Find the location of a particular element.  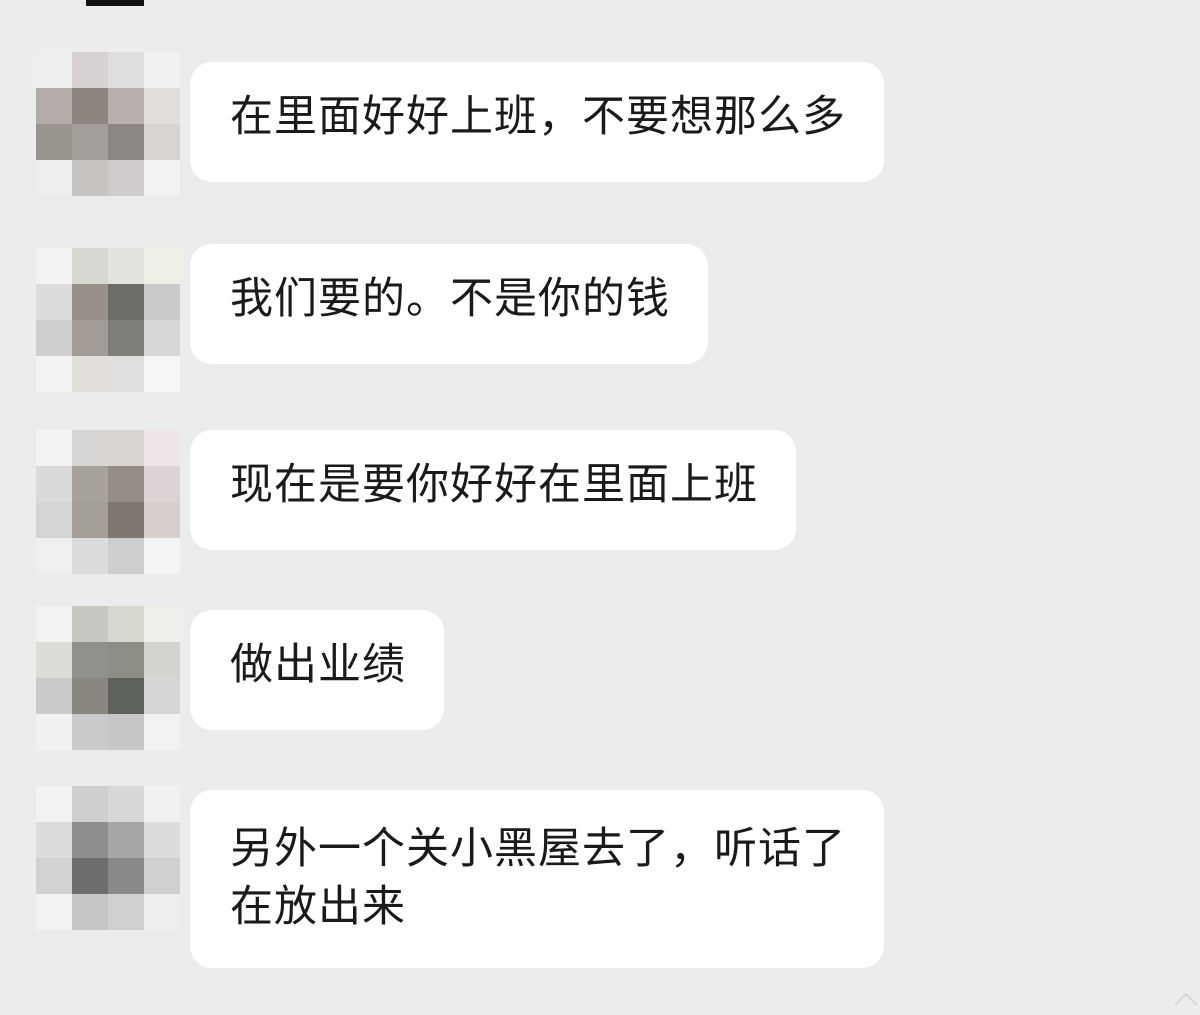

message-bubble: 现在是要你好好在里面上班 is located at coordinates (493, 490).